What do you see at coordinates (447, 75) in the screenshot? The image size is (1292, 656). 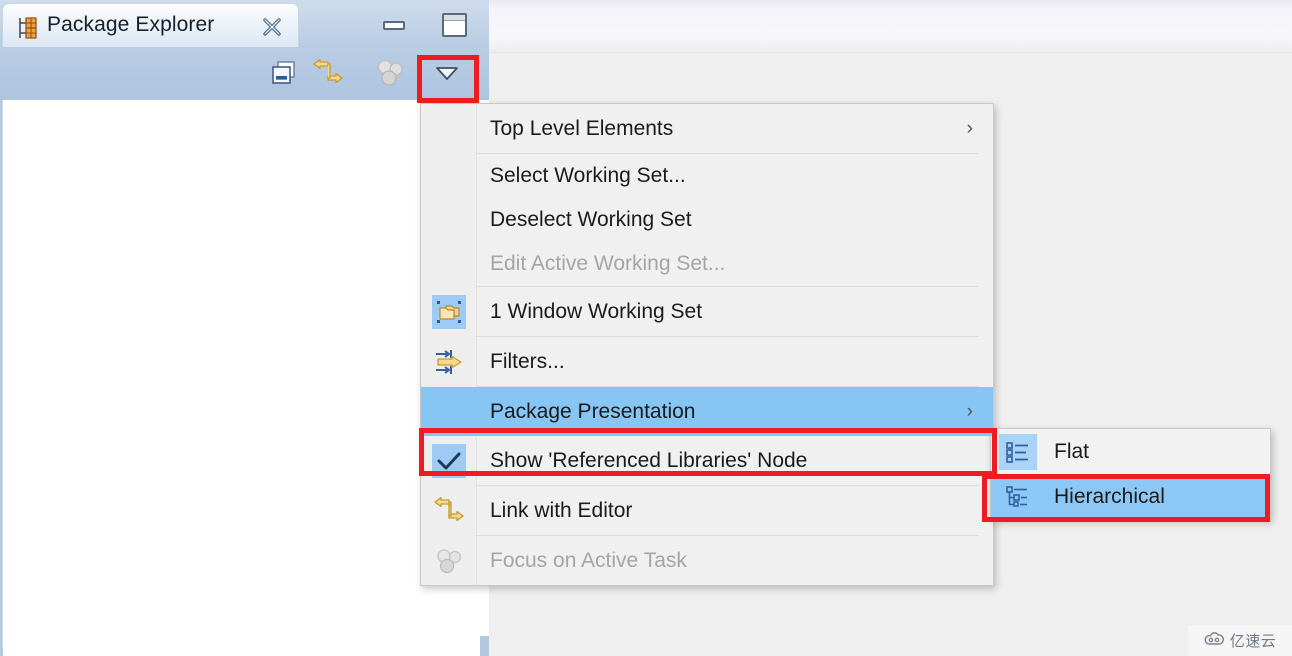 I see `view-menu-icon` at bounding box center [447, 75].